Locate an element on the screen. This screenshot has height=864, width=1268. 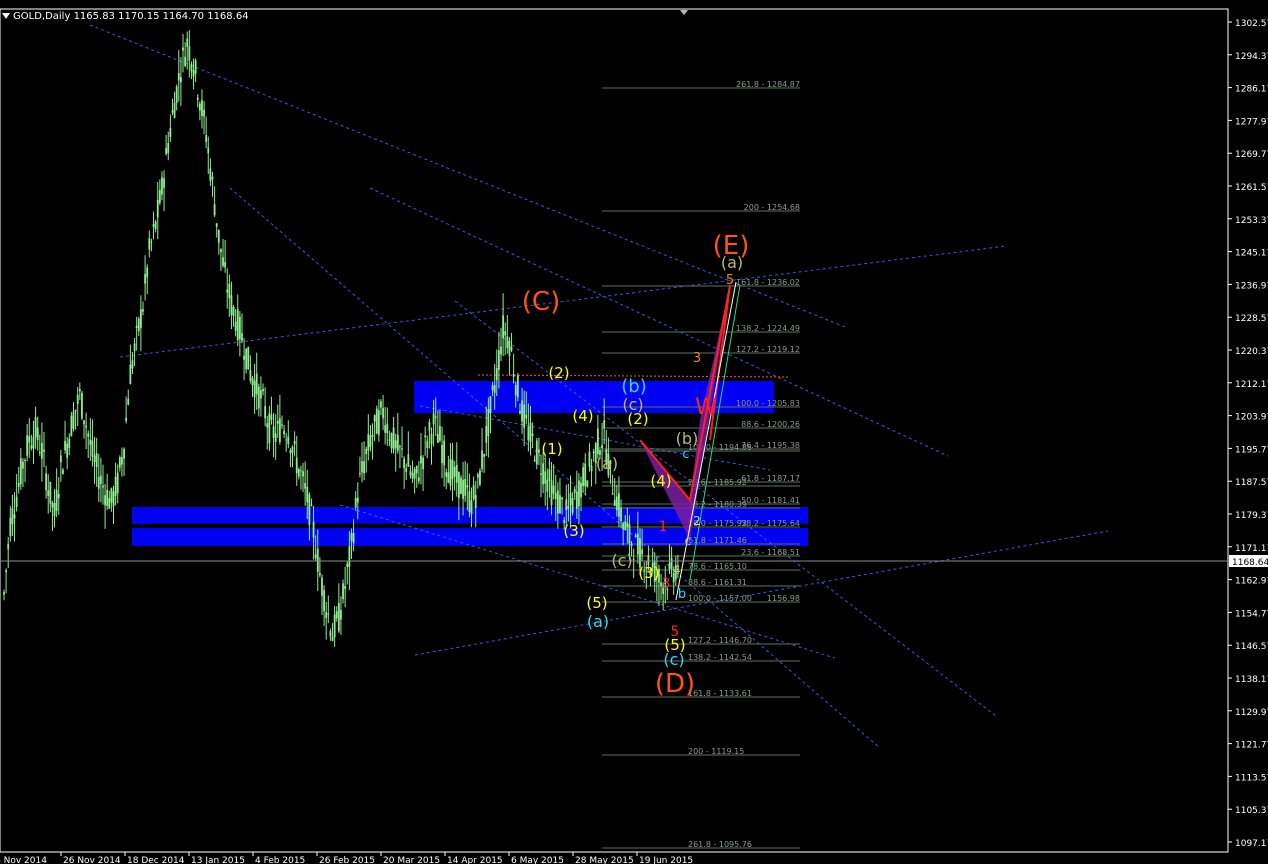
x-tick-label-2: 26 Nov 2014 is located at coordinates (92, 860).